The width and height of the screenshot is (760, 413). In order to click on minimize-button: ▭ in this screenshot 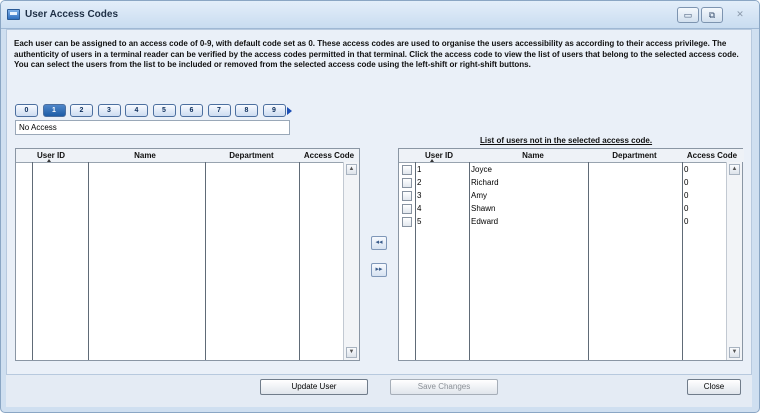, I will do `click(688, 15)`.